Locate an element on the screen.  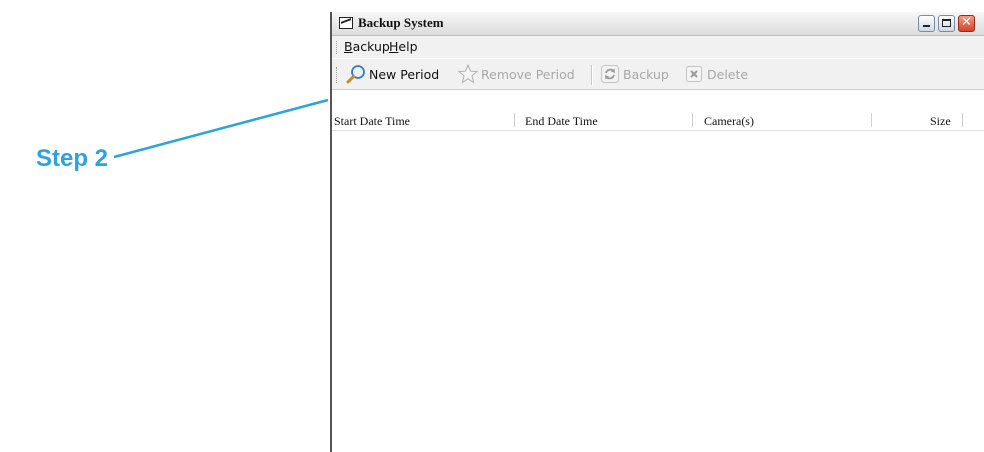
column-header-cameras: Camera(s) is located at coordinates (729, 121).